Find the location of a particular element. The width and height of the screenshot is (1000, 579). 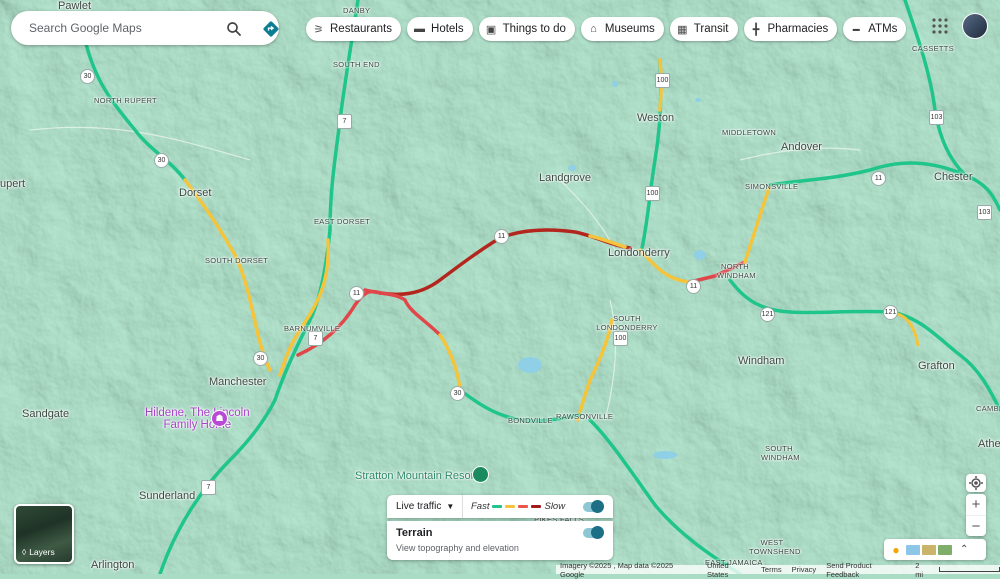

terrain-toggle is located at coordinates (593, 532).